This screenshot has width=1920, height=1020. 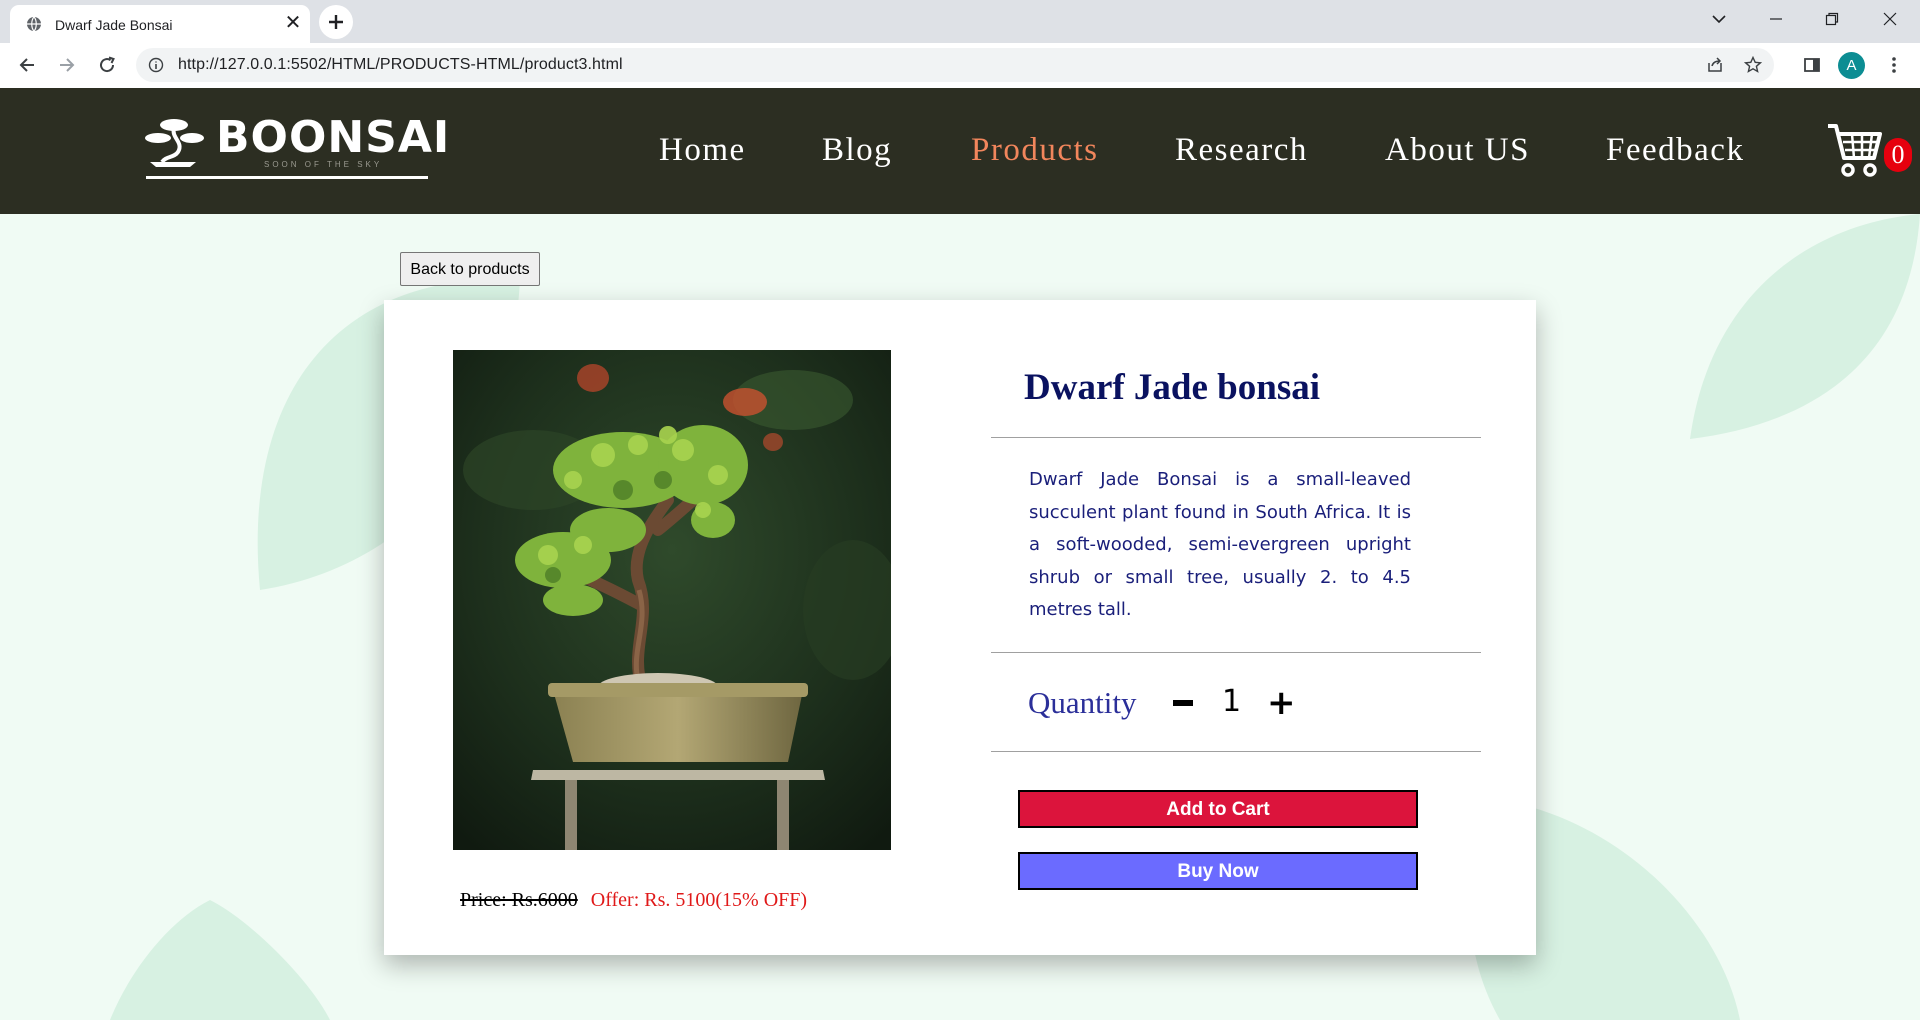 What do you see at coordinates (1894, 65) in the screenshot?
I see `more-menu-icon` at bounding box center [1894, 65].